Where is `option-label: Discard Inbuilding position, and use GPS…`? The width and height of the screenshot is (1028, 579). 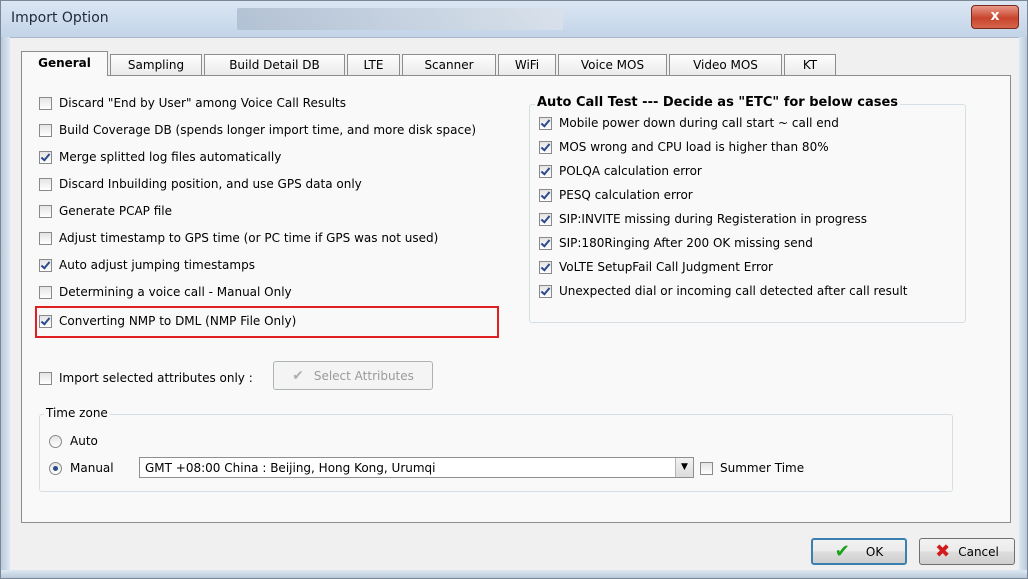
option-label: Discard Inbuilding position, and use GPS… is located at coordinates (210, 184).